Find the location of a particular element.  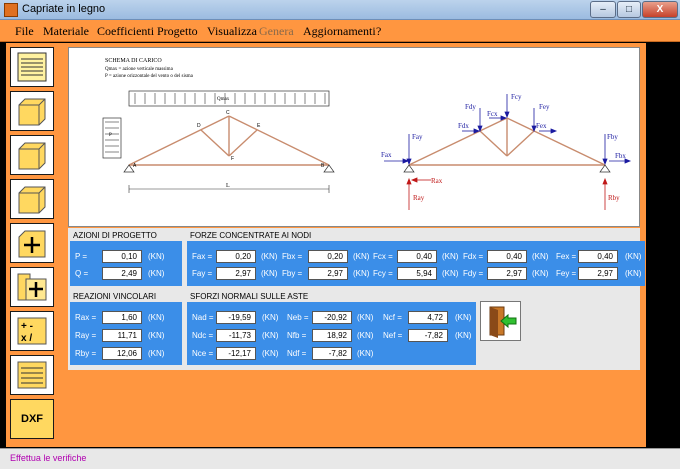

menu-visualizza: Visualizza is located at coordinates (232, 31).